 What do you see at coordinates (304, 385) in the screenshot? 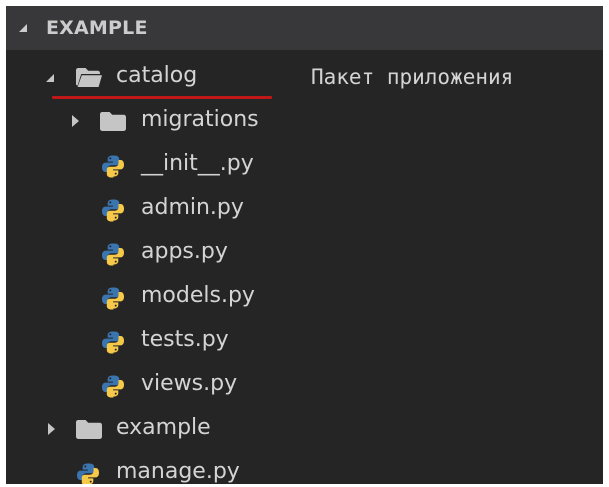
I see `tree-item-views-py: views.py` at bounding box center [304, 385].